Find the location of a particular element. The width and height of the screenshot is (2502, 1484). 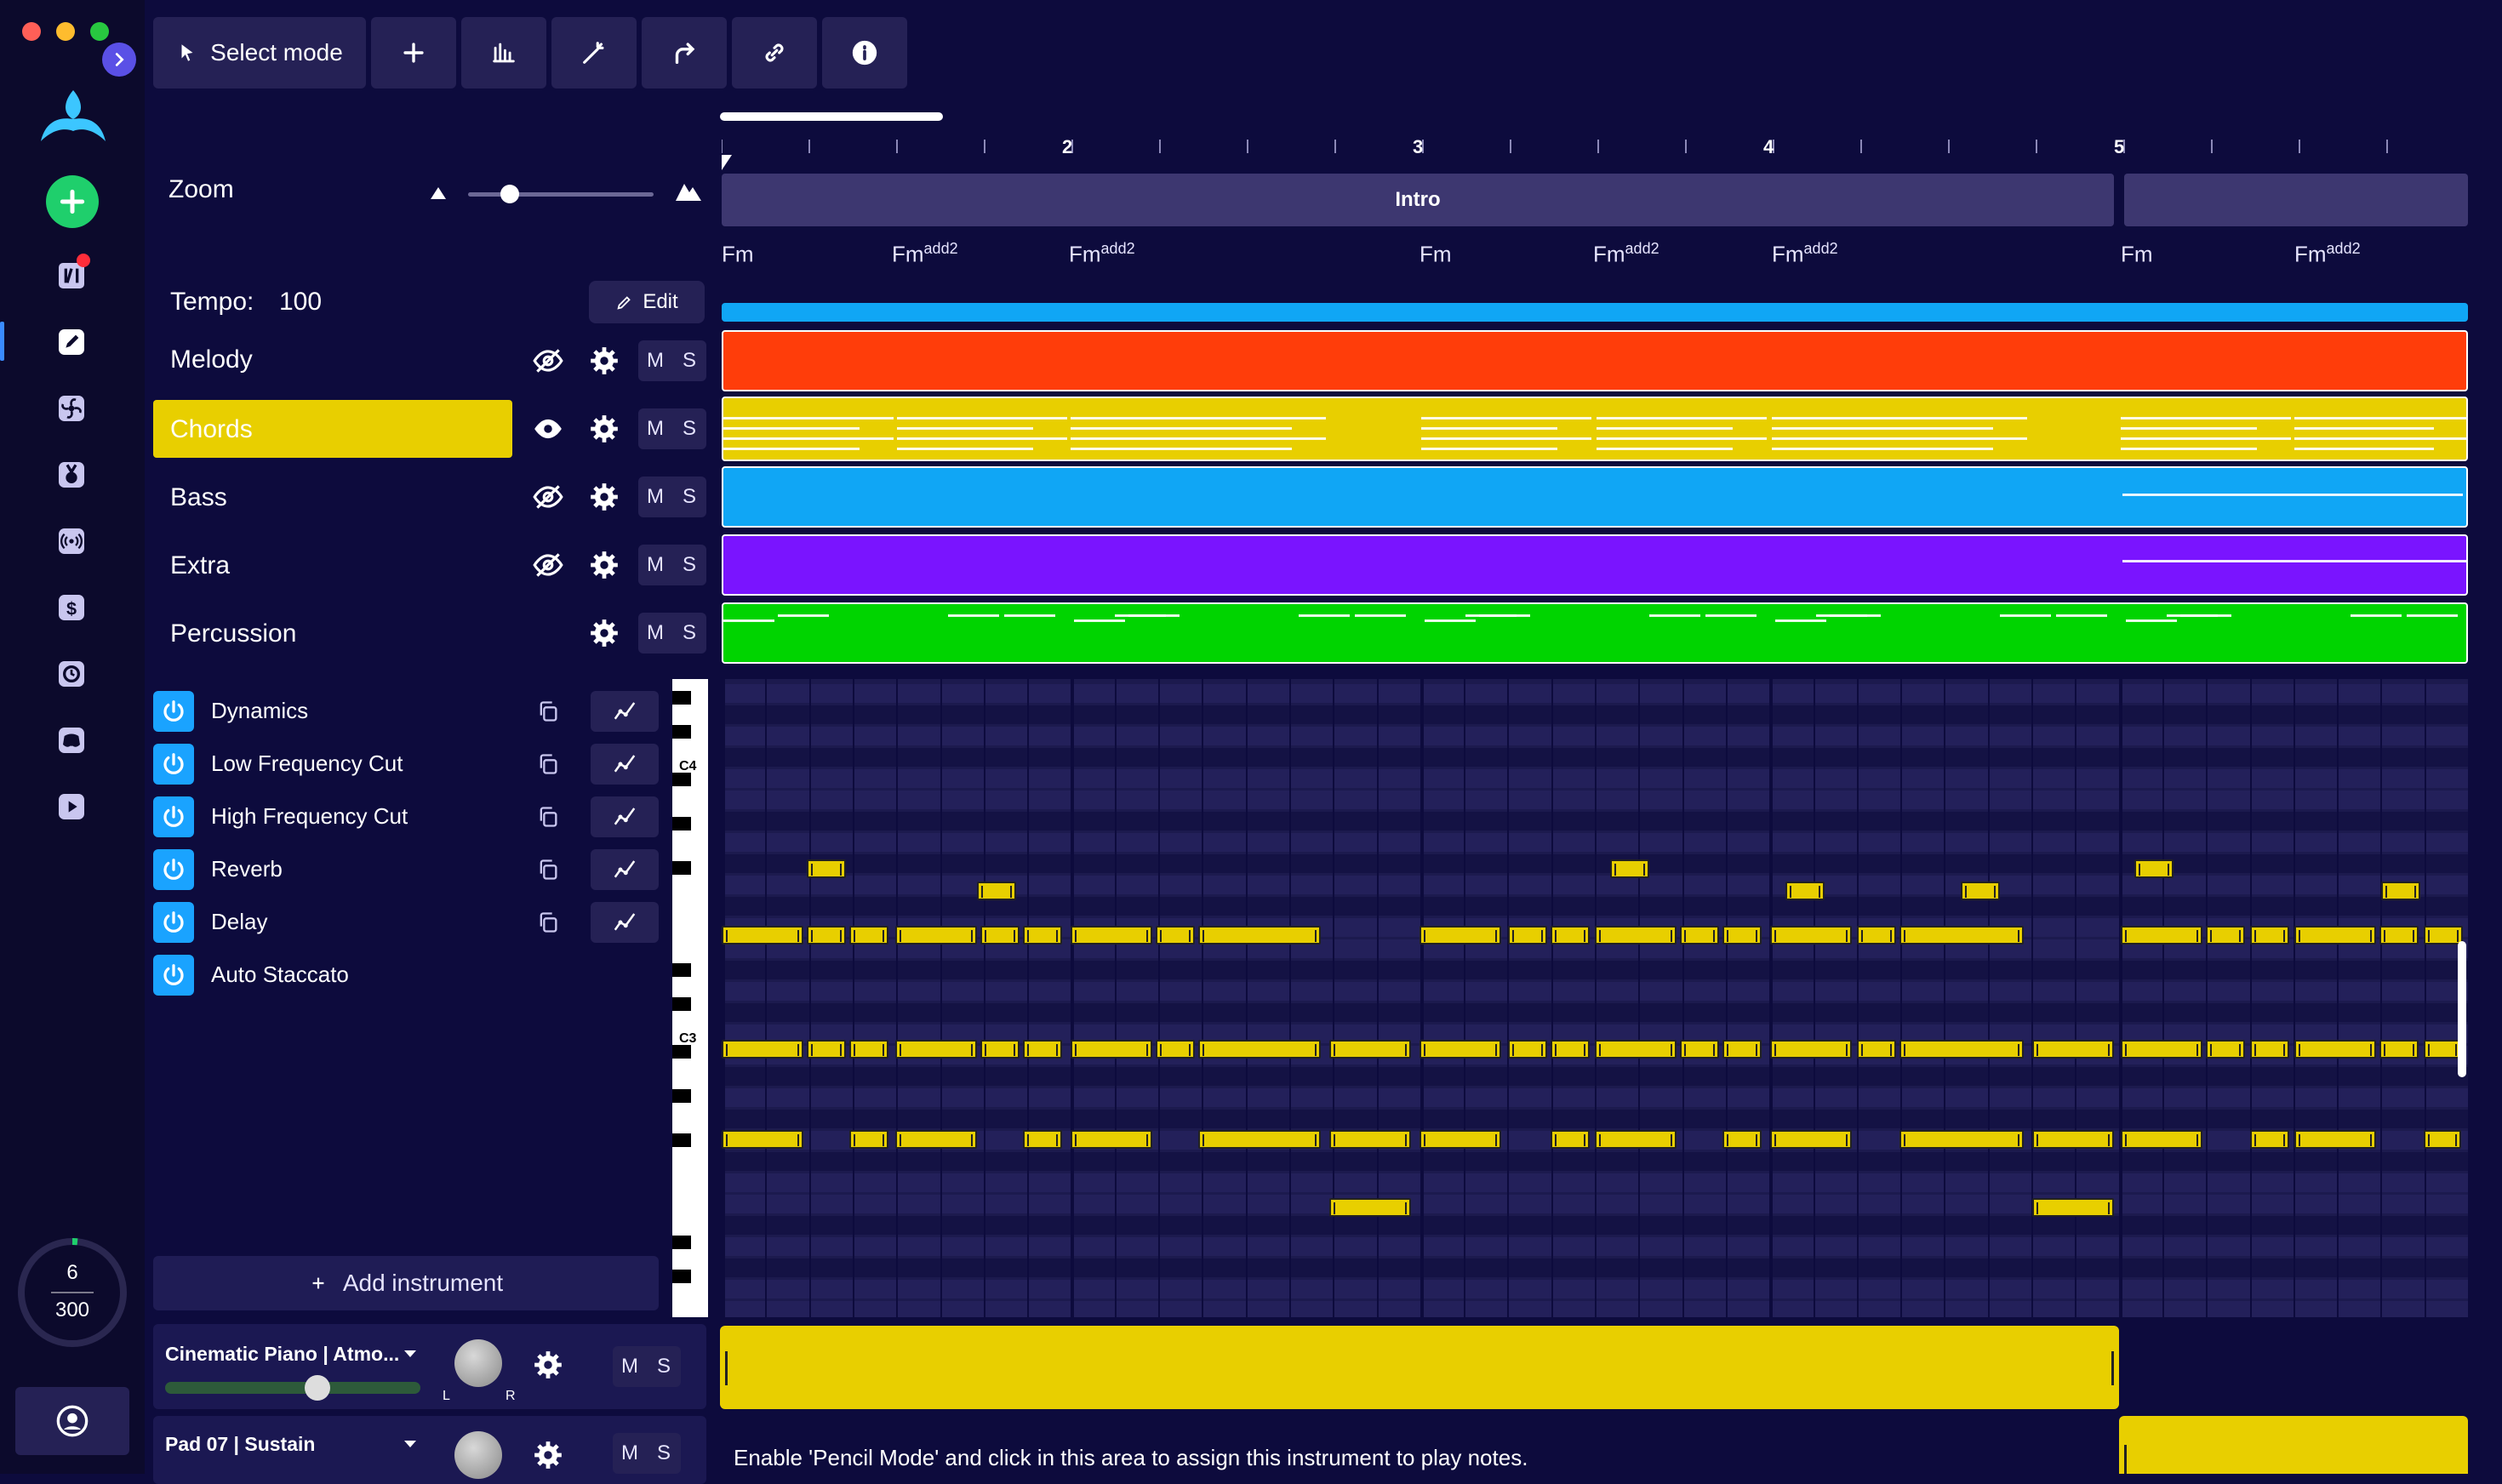

magic-wand-button is located at coordinates (594, 52).